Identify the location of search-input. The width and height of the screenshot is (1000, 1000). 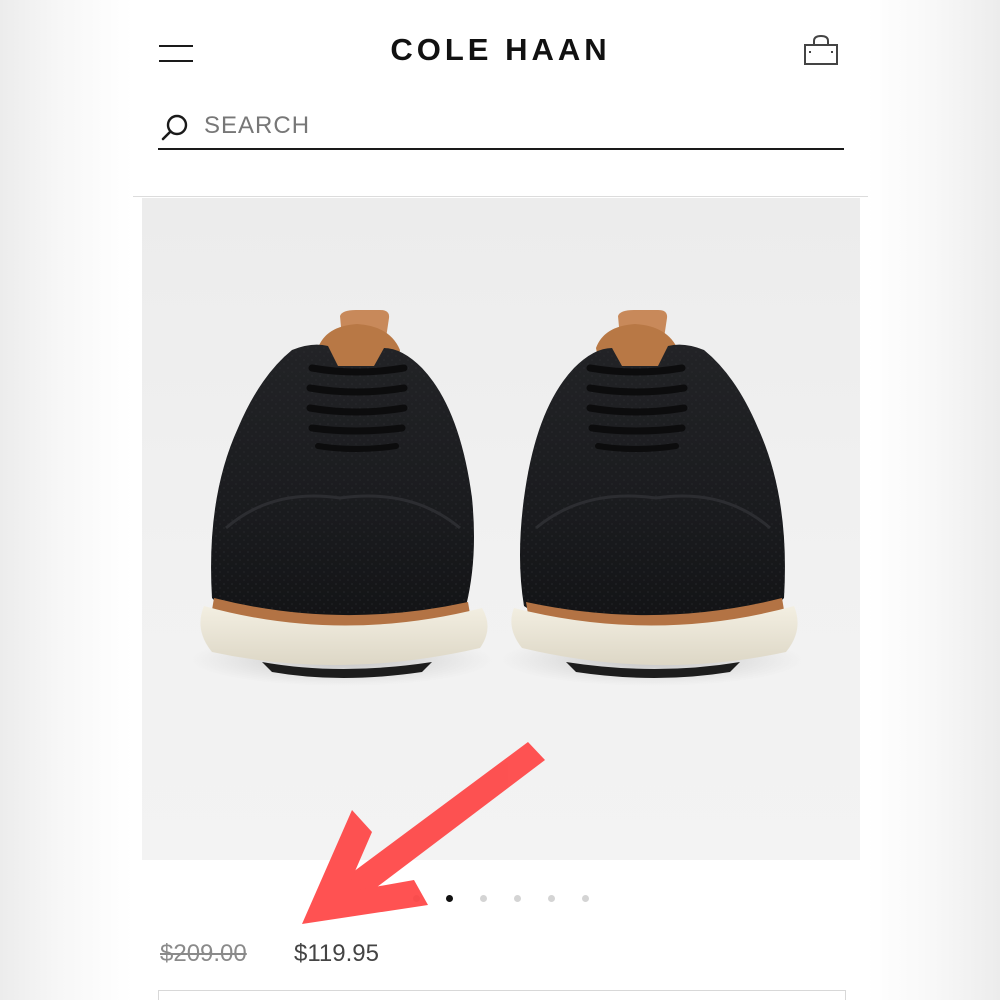
(514, 126).